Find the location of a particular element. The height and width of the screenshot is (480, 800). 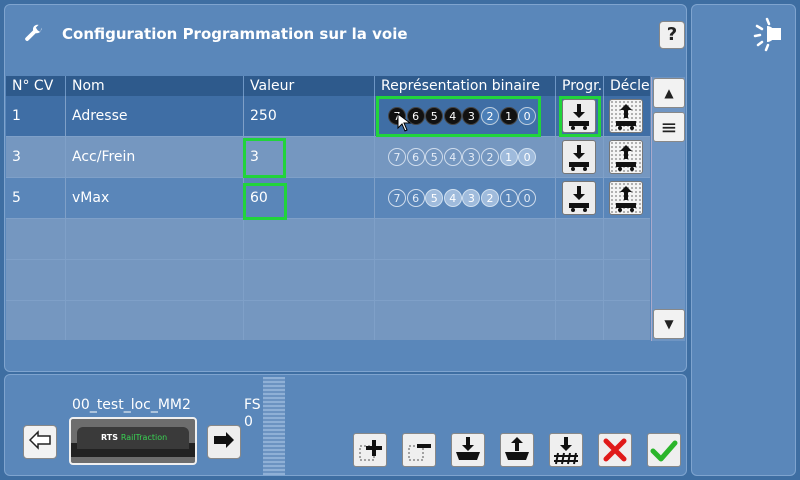

column-header-cv: N° CV is located at coordinates (36, 86).